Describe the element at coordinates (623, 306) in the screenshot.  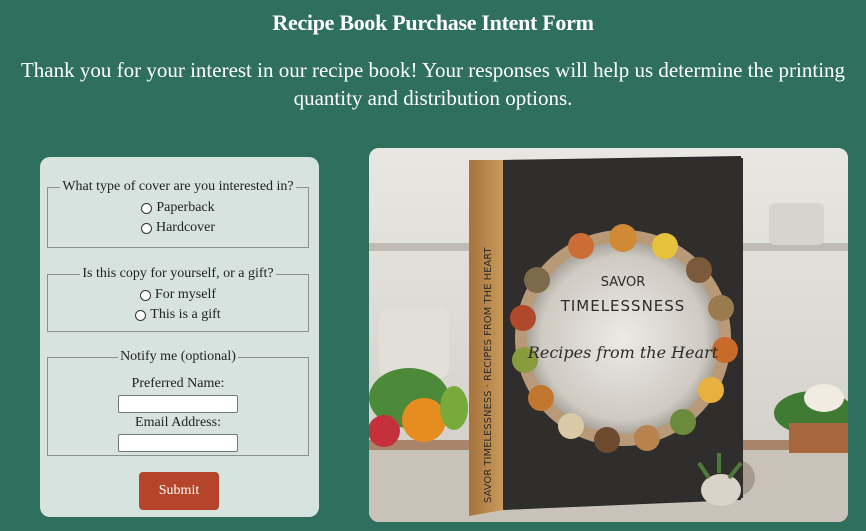
I see `book-title-main: TIMELESSNESS` at that location.